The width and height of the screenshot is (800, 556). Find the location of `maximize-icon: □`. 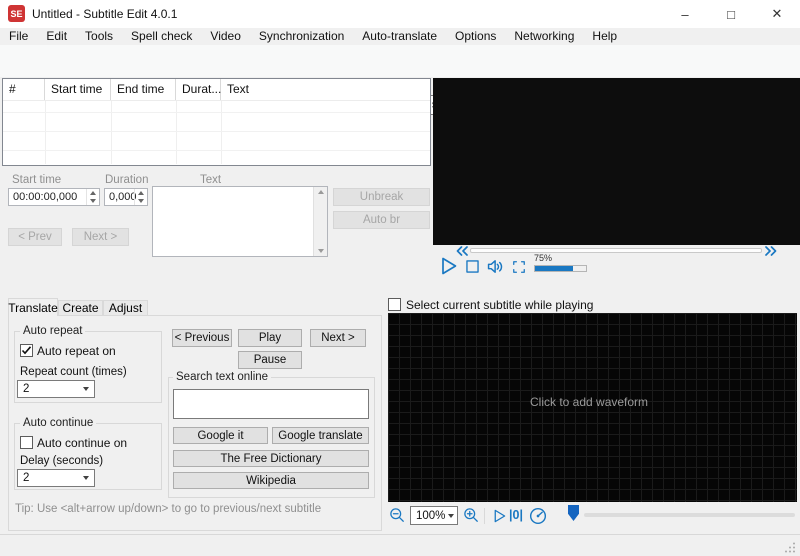

maximize-icon: □ is located at coordinates (731, 14).